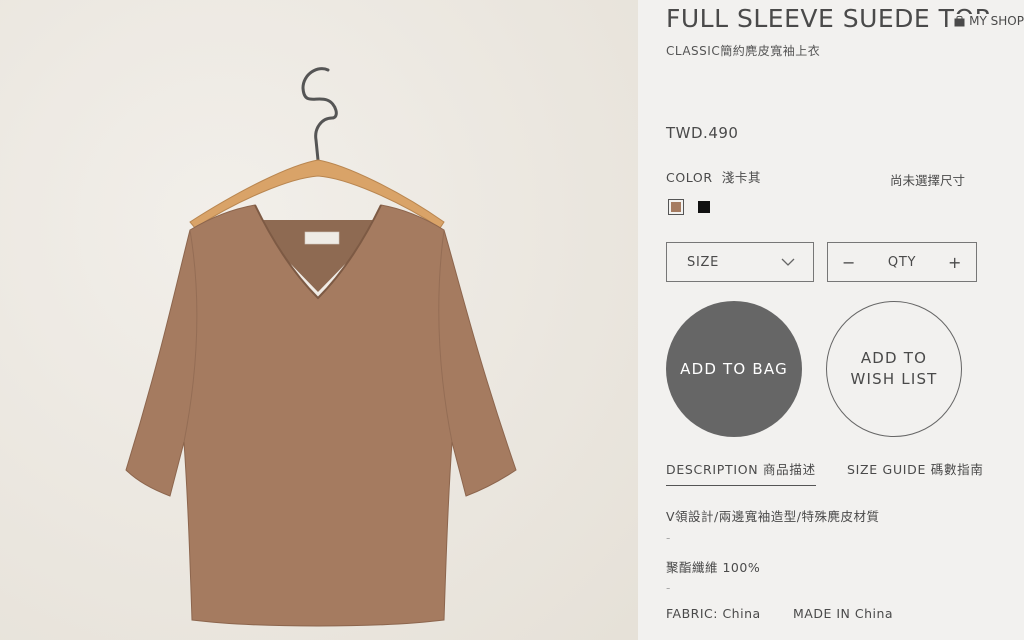  Describe the element at coordinates (741, 472) in the screenshot. I see `tab-description: DESCRIPTION 商品描述` at that location.